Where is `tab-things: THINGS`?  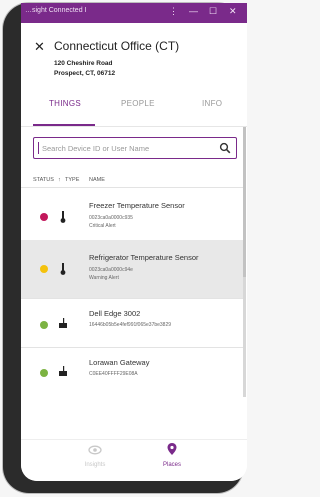
tab-things: THINGS is located at coordinates (65, 103).